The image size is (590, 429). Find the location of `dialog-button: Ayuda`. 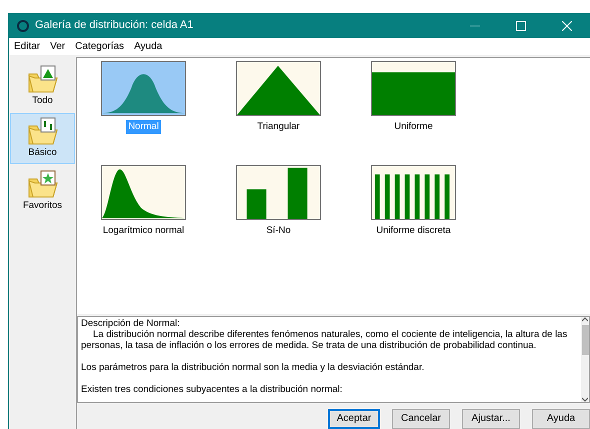

dialog-button: Ayuda is located at coordinates (561, 419).